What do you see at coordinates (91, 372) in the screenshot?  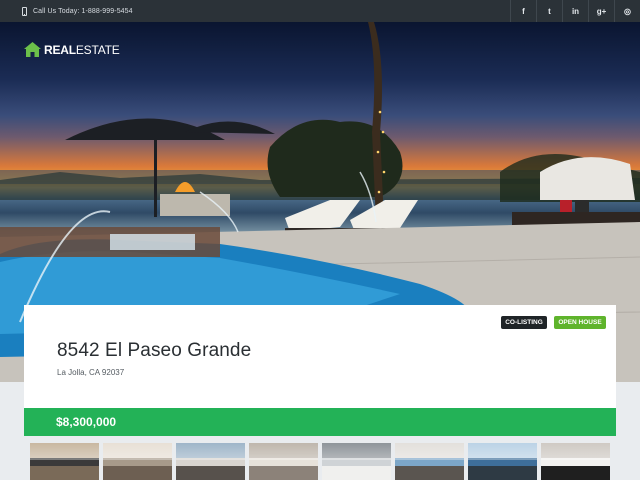 I see `listing-city: La Jolla, CA 92037` at bounding box center [91, 372].